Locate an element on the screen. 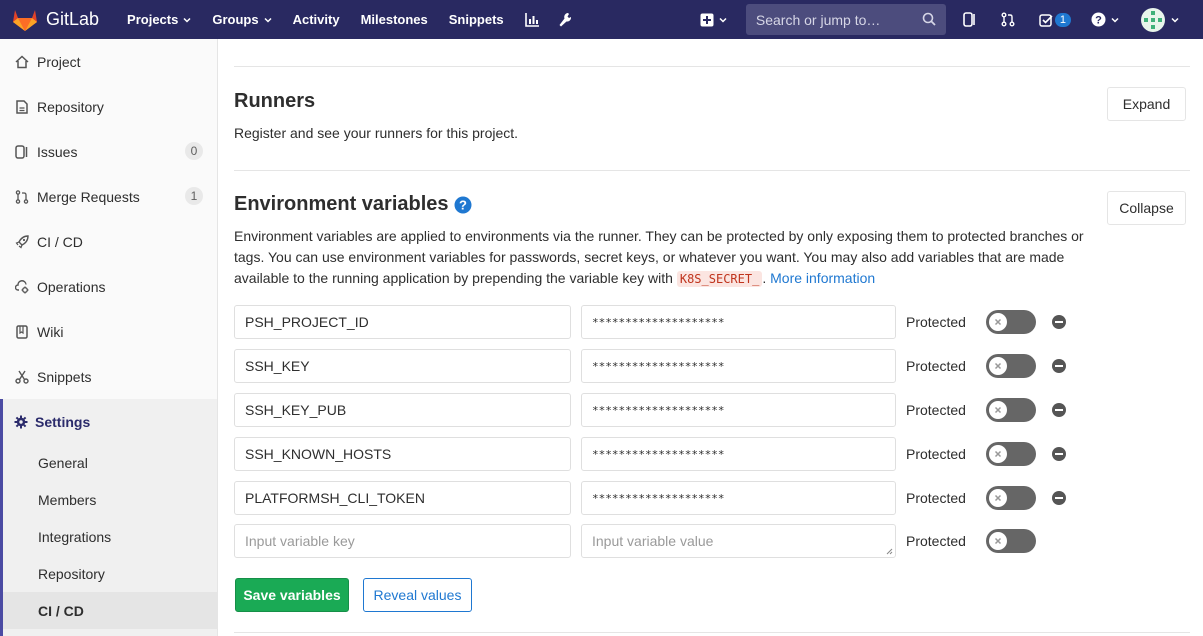  issues-nav-button is located at coordinates (970, 19).